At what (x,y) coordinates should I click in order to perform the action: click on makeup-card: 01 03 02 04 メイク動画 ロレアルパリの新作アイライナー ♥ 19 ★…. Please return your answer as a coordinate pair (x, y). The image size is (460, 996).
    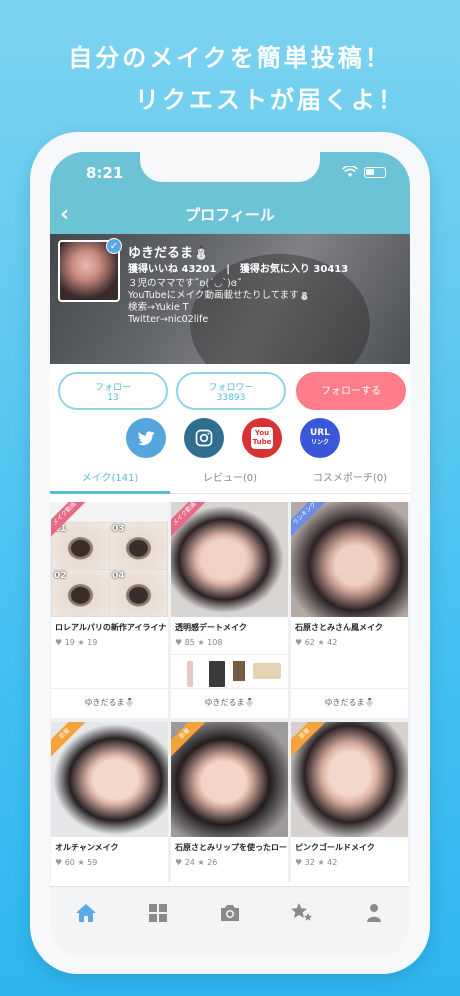
    Looking at the image, I should click on (109, 610).